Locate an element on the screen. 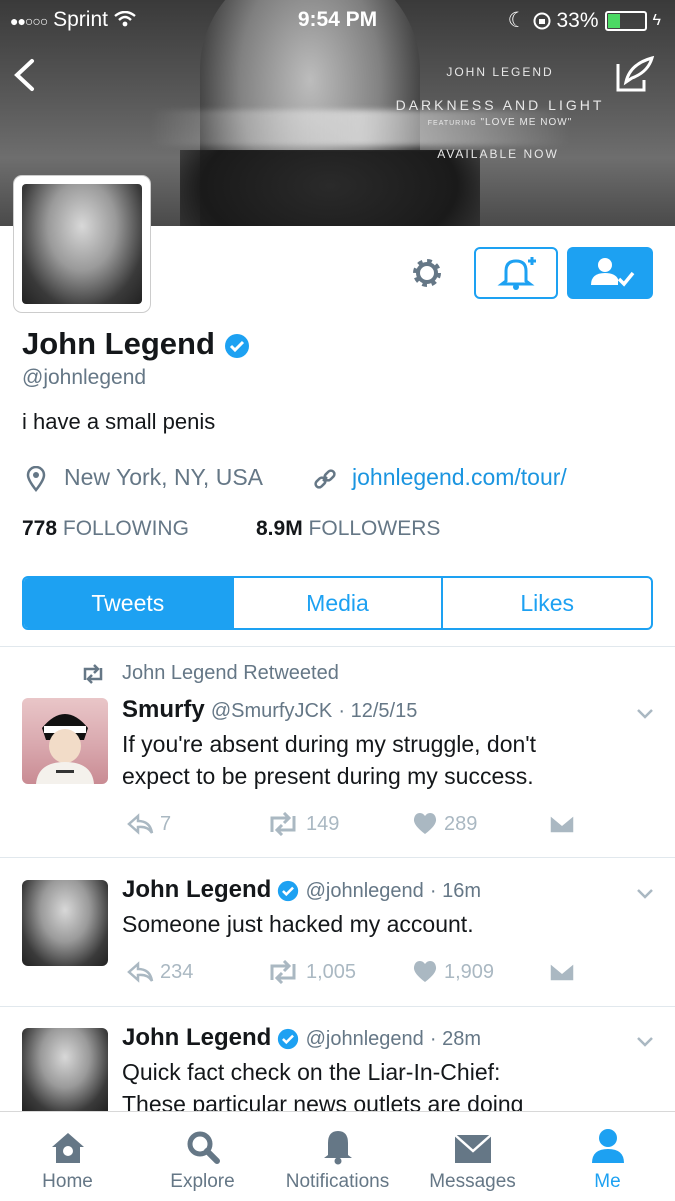  followers-stat: 8.9M FOLLOWERS is located at coordinates (348, 529).